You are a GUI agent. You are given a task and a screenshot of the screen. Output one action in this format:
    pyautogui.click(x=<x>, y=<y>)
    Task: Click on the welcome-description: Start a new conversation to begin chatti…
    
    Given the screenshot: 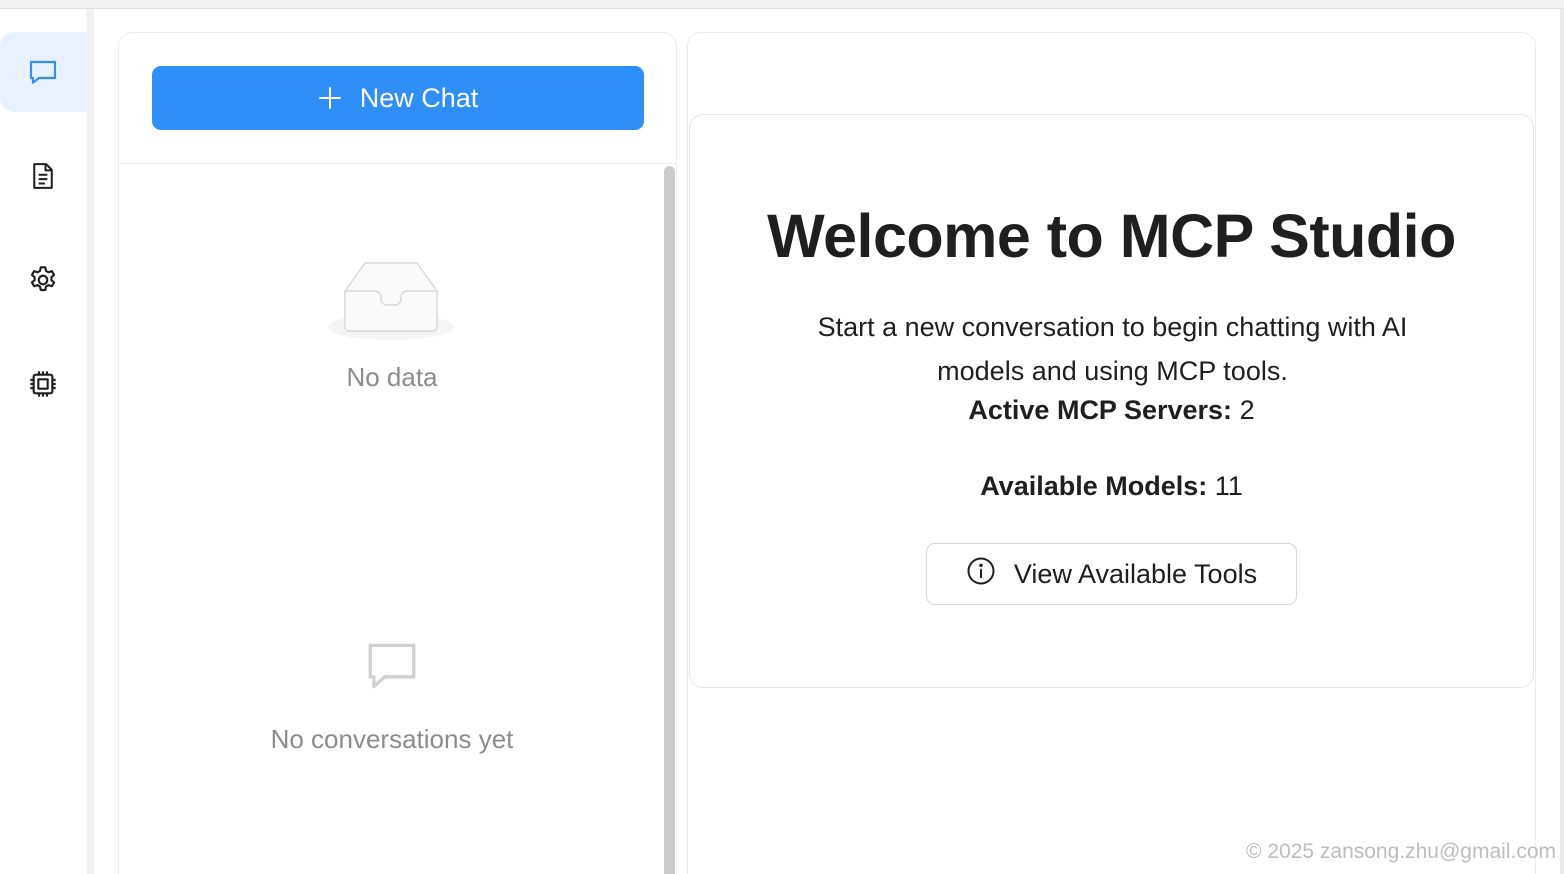 What is the action you would take?
    pyautogui.click(x=1112, y=349)
    